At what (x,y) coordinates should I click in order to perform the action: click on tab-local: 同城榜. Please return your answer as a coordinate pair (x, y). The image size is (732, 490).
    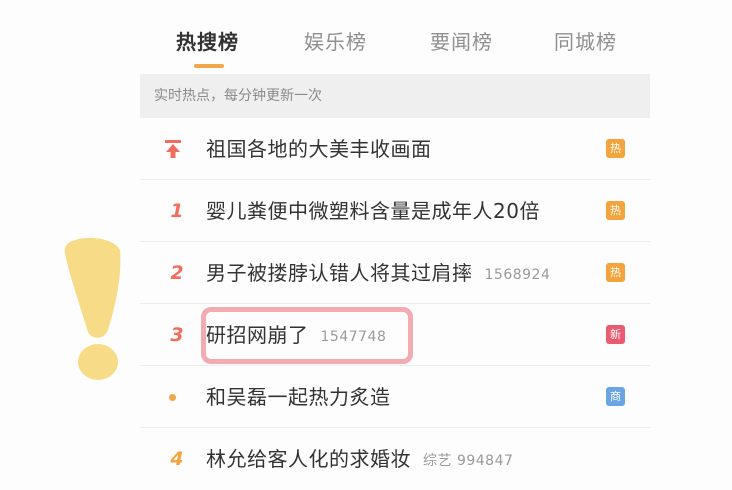
    Looking at the image, I should click on (585, 40).